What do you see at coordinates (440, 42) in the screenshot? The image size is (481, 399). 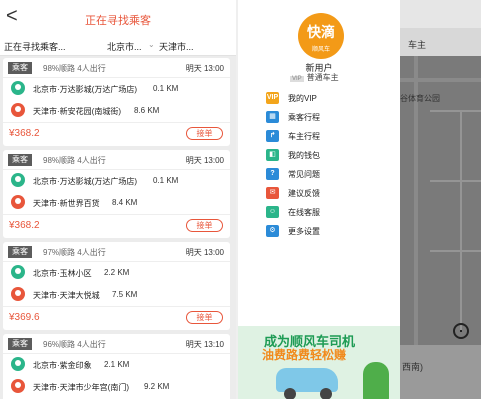 I see `map-tab-bar: 车主` at bounding box center [440, 42].